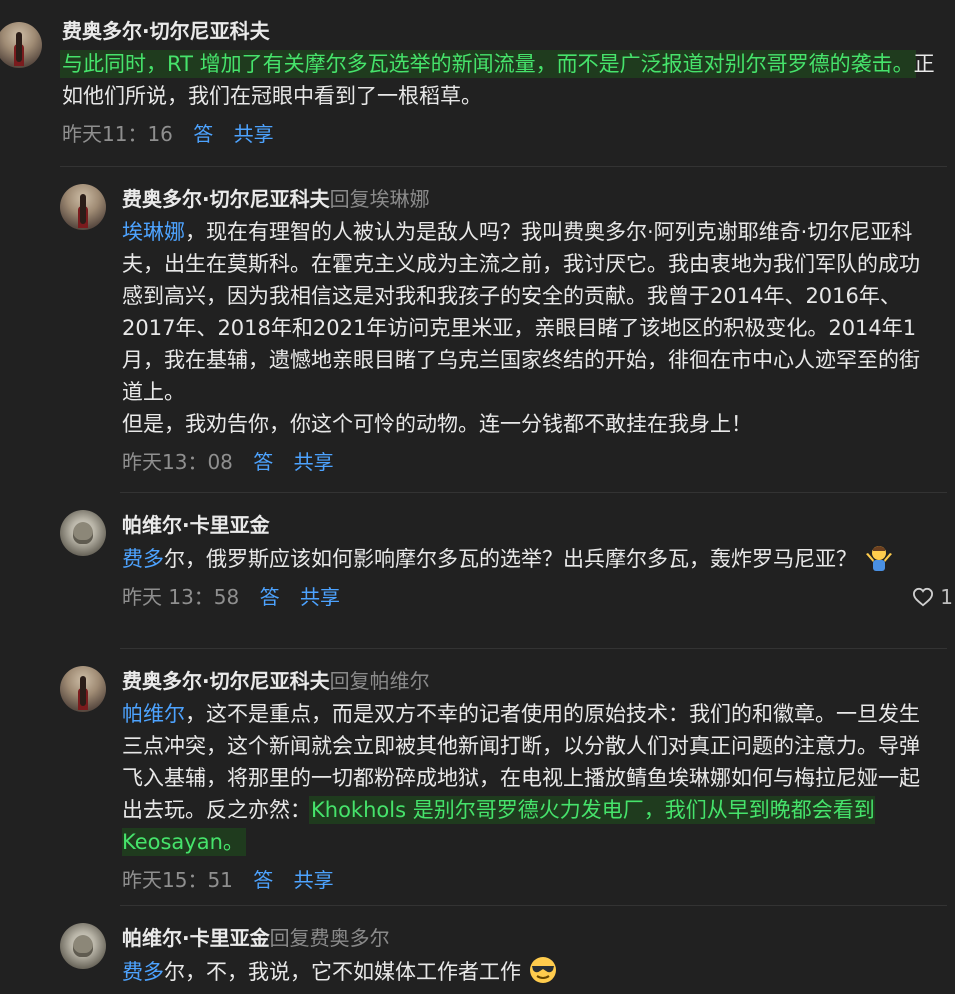 This screenshot has height=994, width=955. What do you see at coordinates (380, 199) in the screenshot?
I see `reply-to-label: 回复埃琳娜` at bounding box center [380, 199].